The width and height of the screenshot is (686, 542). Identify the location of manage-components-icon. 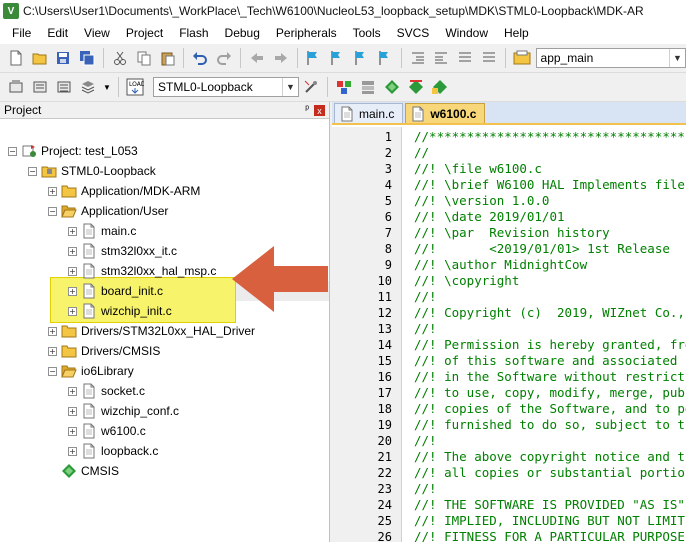
(344, 87).